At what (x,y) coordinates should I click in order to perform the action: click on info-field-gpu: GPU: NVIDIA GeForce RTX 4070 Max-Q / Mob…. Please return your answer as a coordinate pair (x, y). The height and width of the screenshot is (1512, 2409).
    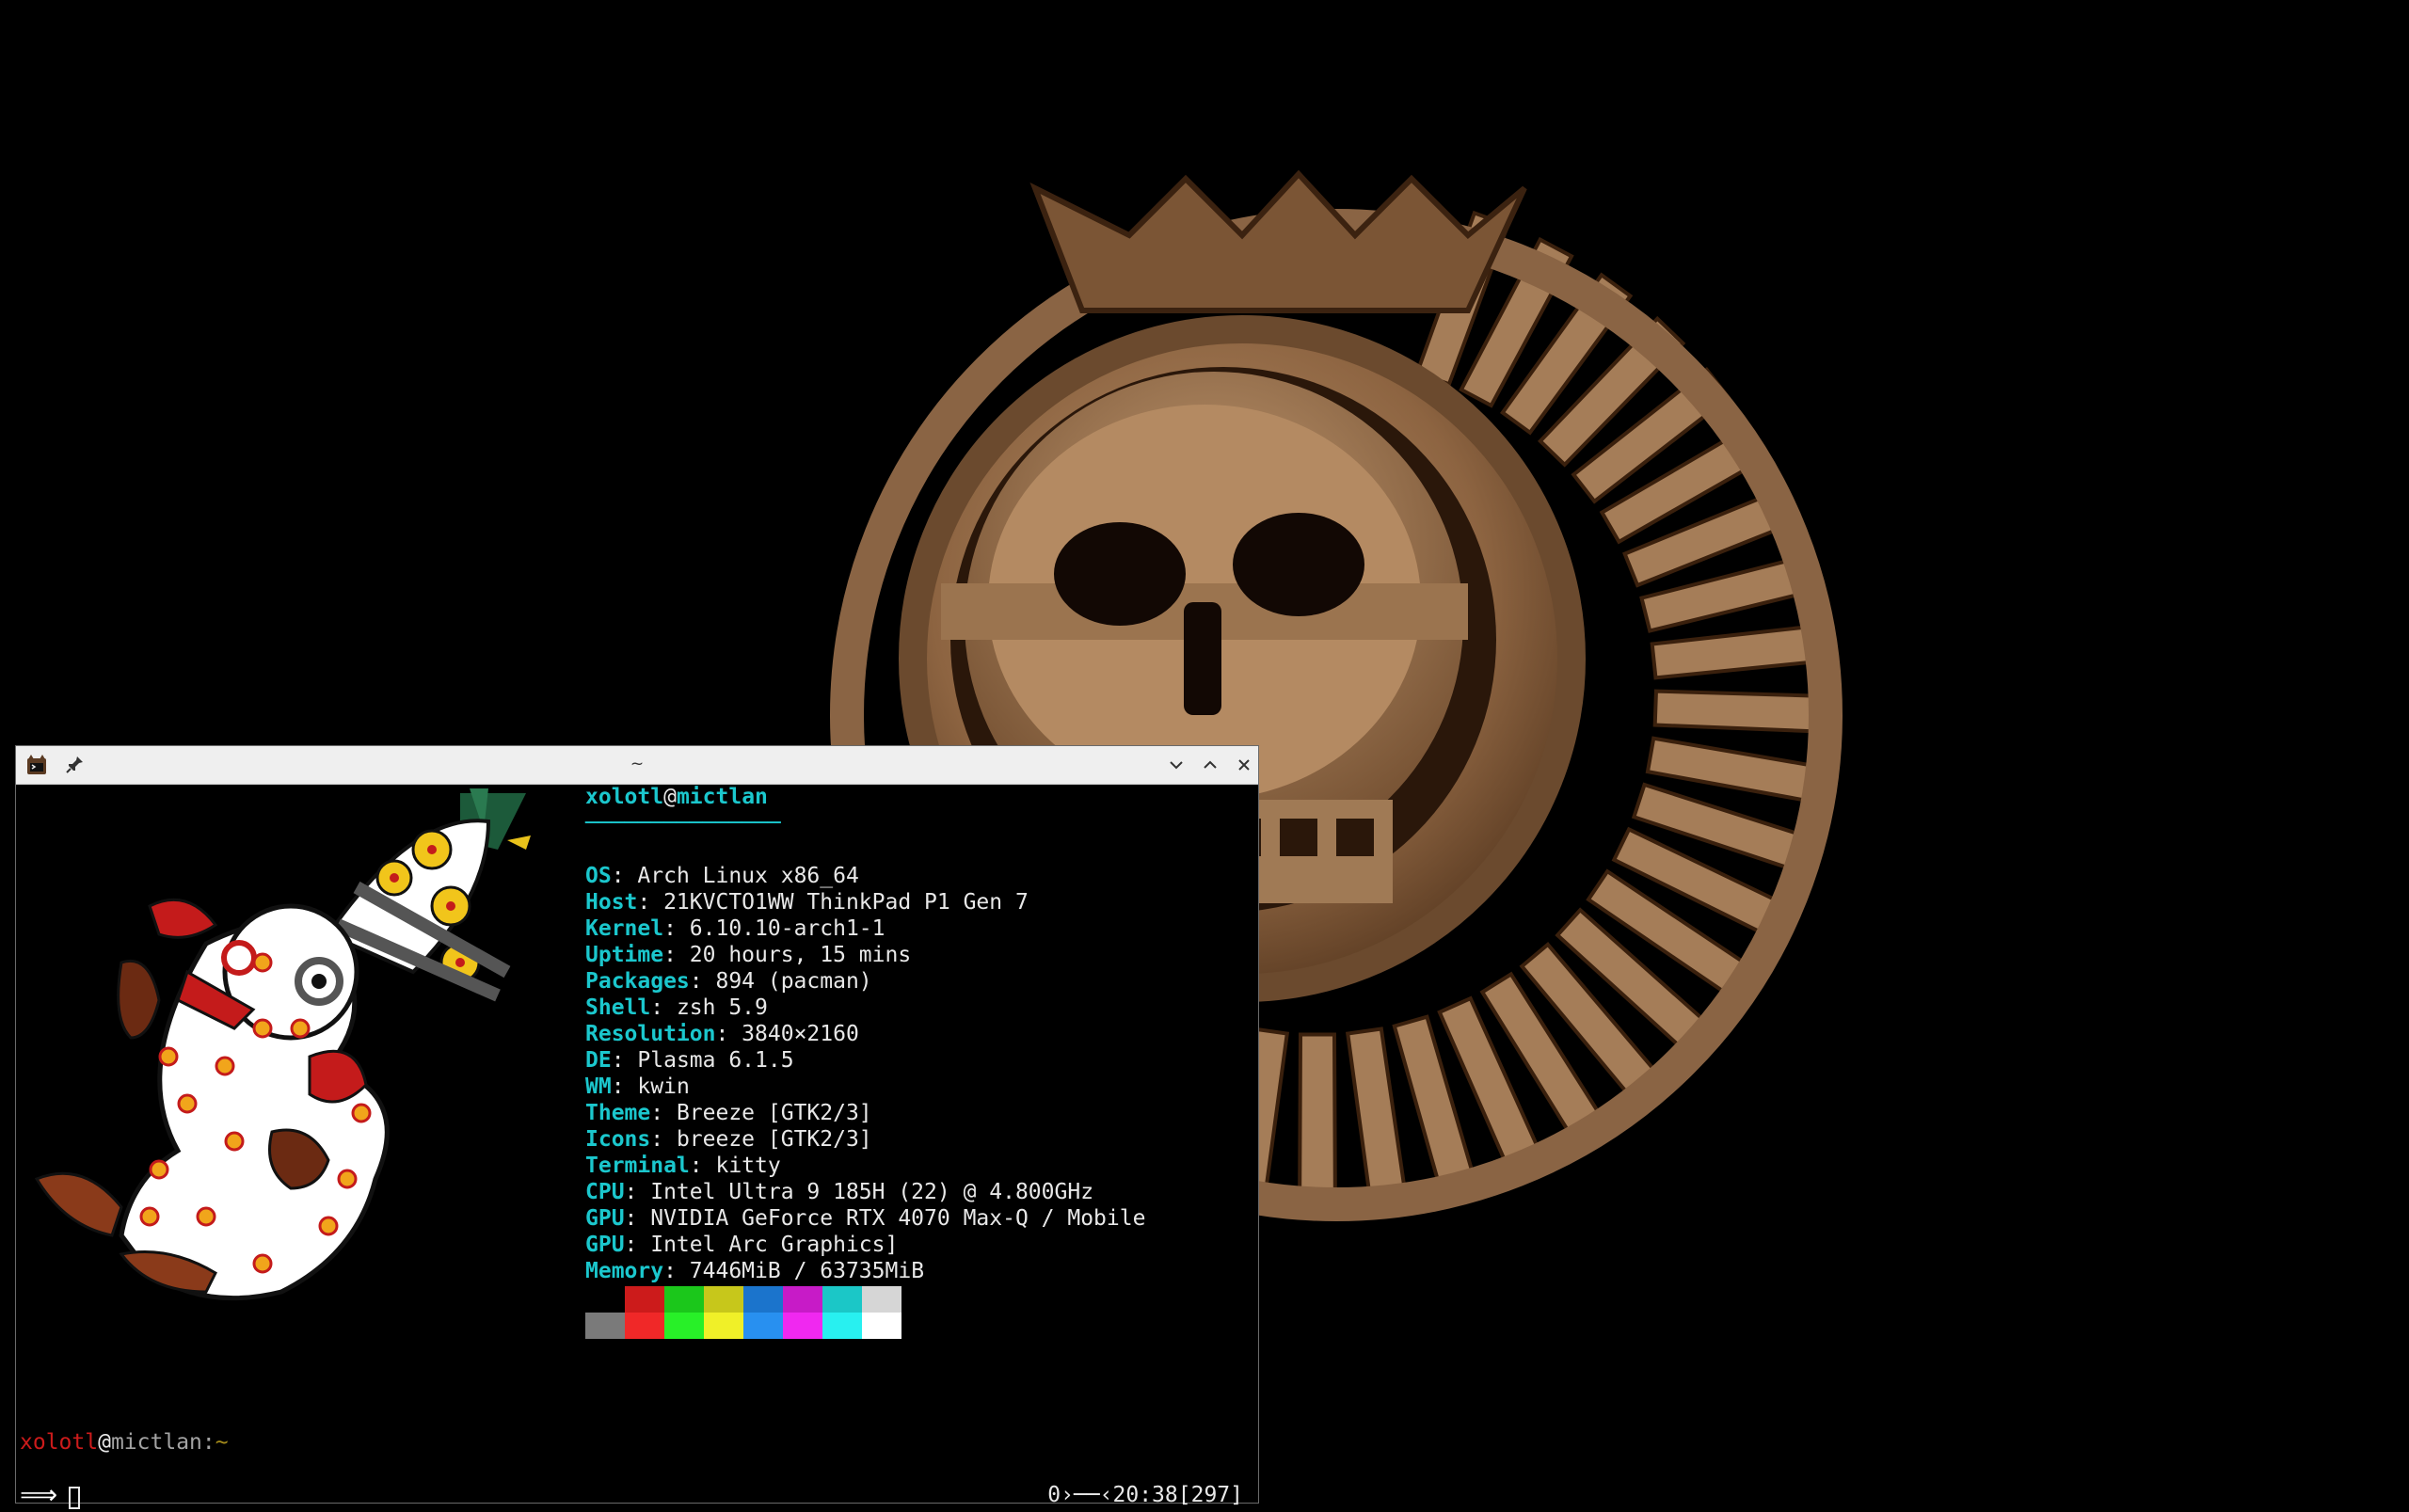
    Looking at the image, I should click on (865, 1218).